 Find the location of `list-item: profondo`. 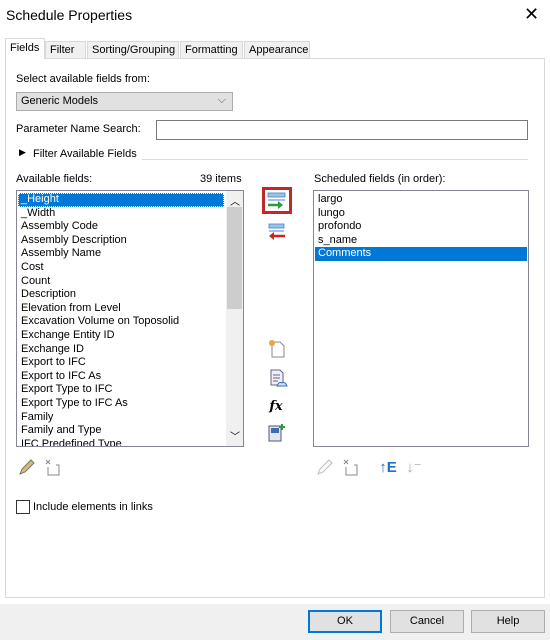

list-item: profondo is located at coordinates (421, 227).